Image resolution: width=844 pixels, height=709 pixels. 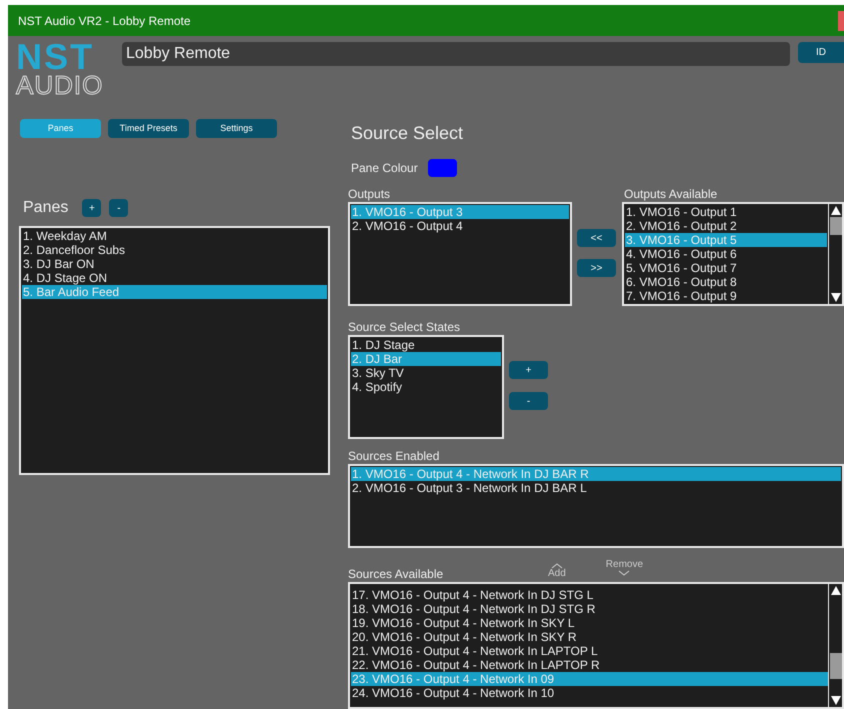 I want to click on list-item: 5. VMO16 - Output 7, so click(x=726, y=268).